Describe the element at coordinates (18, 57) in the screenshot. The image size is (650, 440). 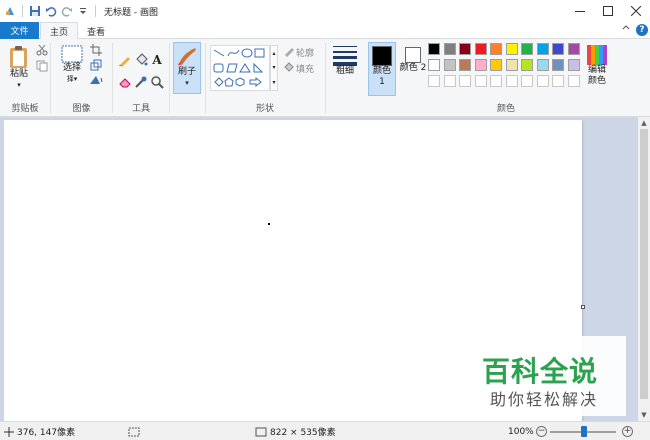
I see `clipboard-icon` at that location.